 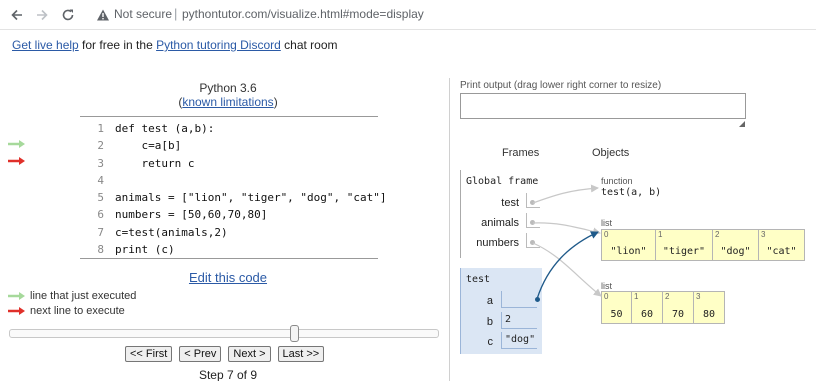 What do you see at coordinates (100, 163) in the screenshot?
I see `line-number: 3` at bounding box center [100, 163].